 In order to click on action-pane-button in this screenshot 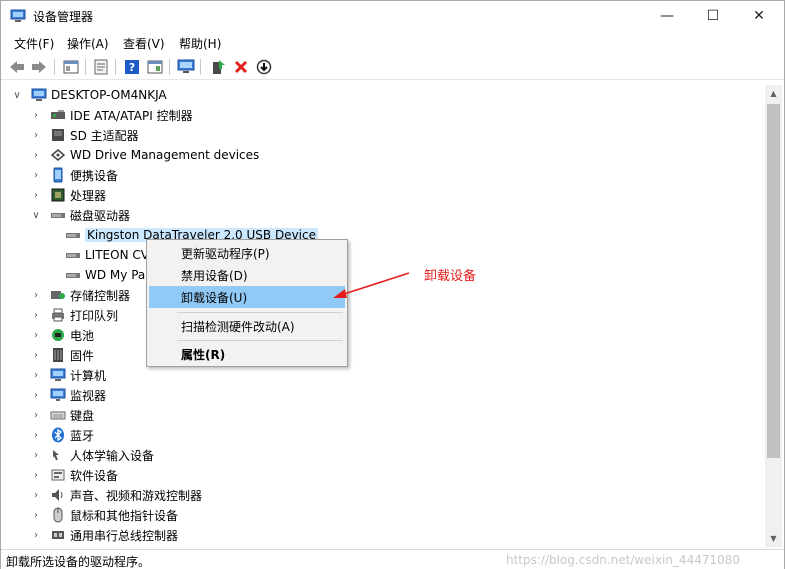, I will do `click(155, 67)`.